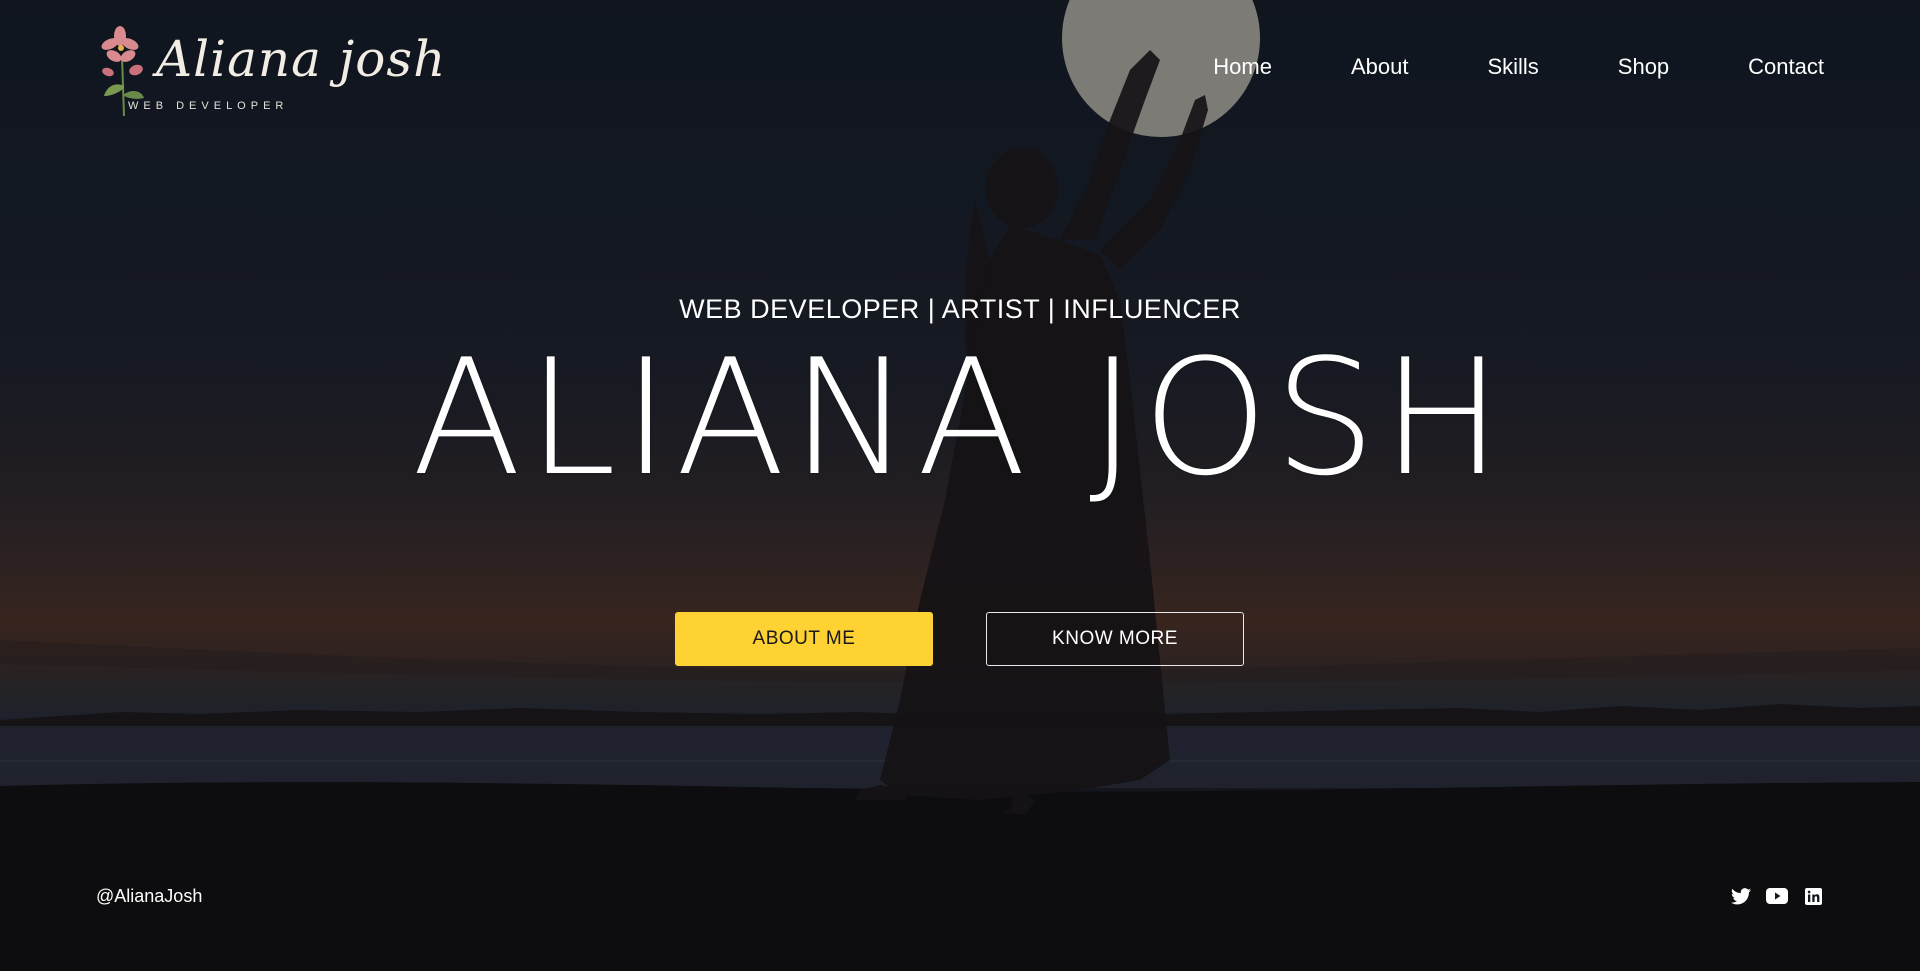  Describe the element at coordinates (301, 59) in the screenshot. I see `logo-script-text: Aliana josh` at that location.